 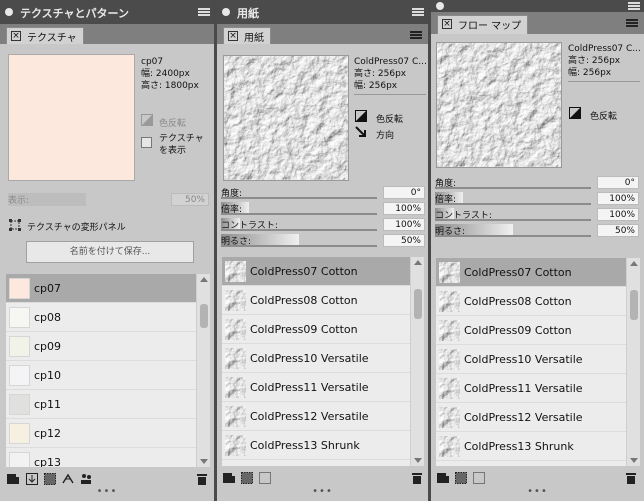 What do you see at coordinates (45, 35) in the screenshot?
I see `tab-texture: × テクスチャ` at bounding box center [45, 35].